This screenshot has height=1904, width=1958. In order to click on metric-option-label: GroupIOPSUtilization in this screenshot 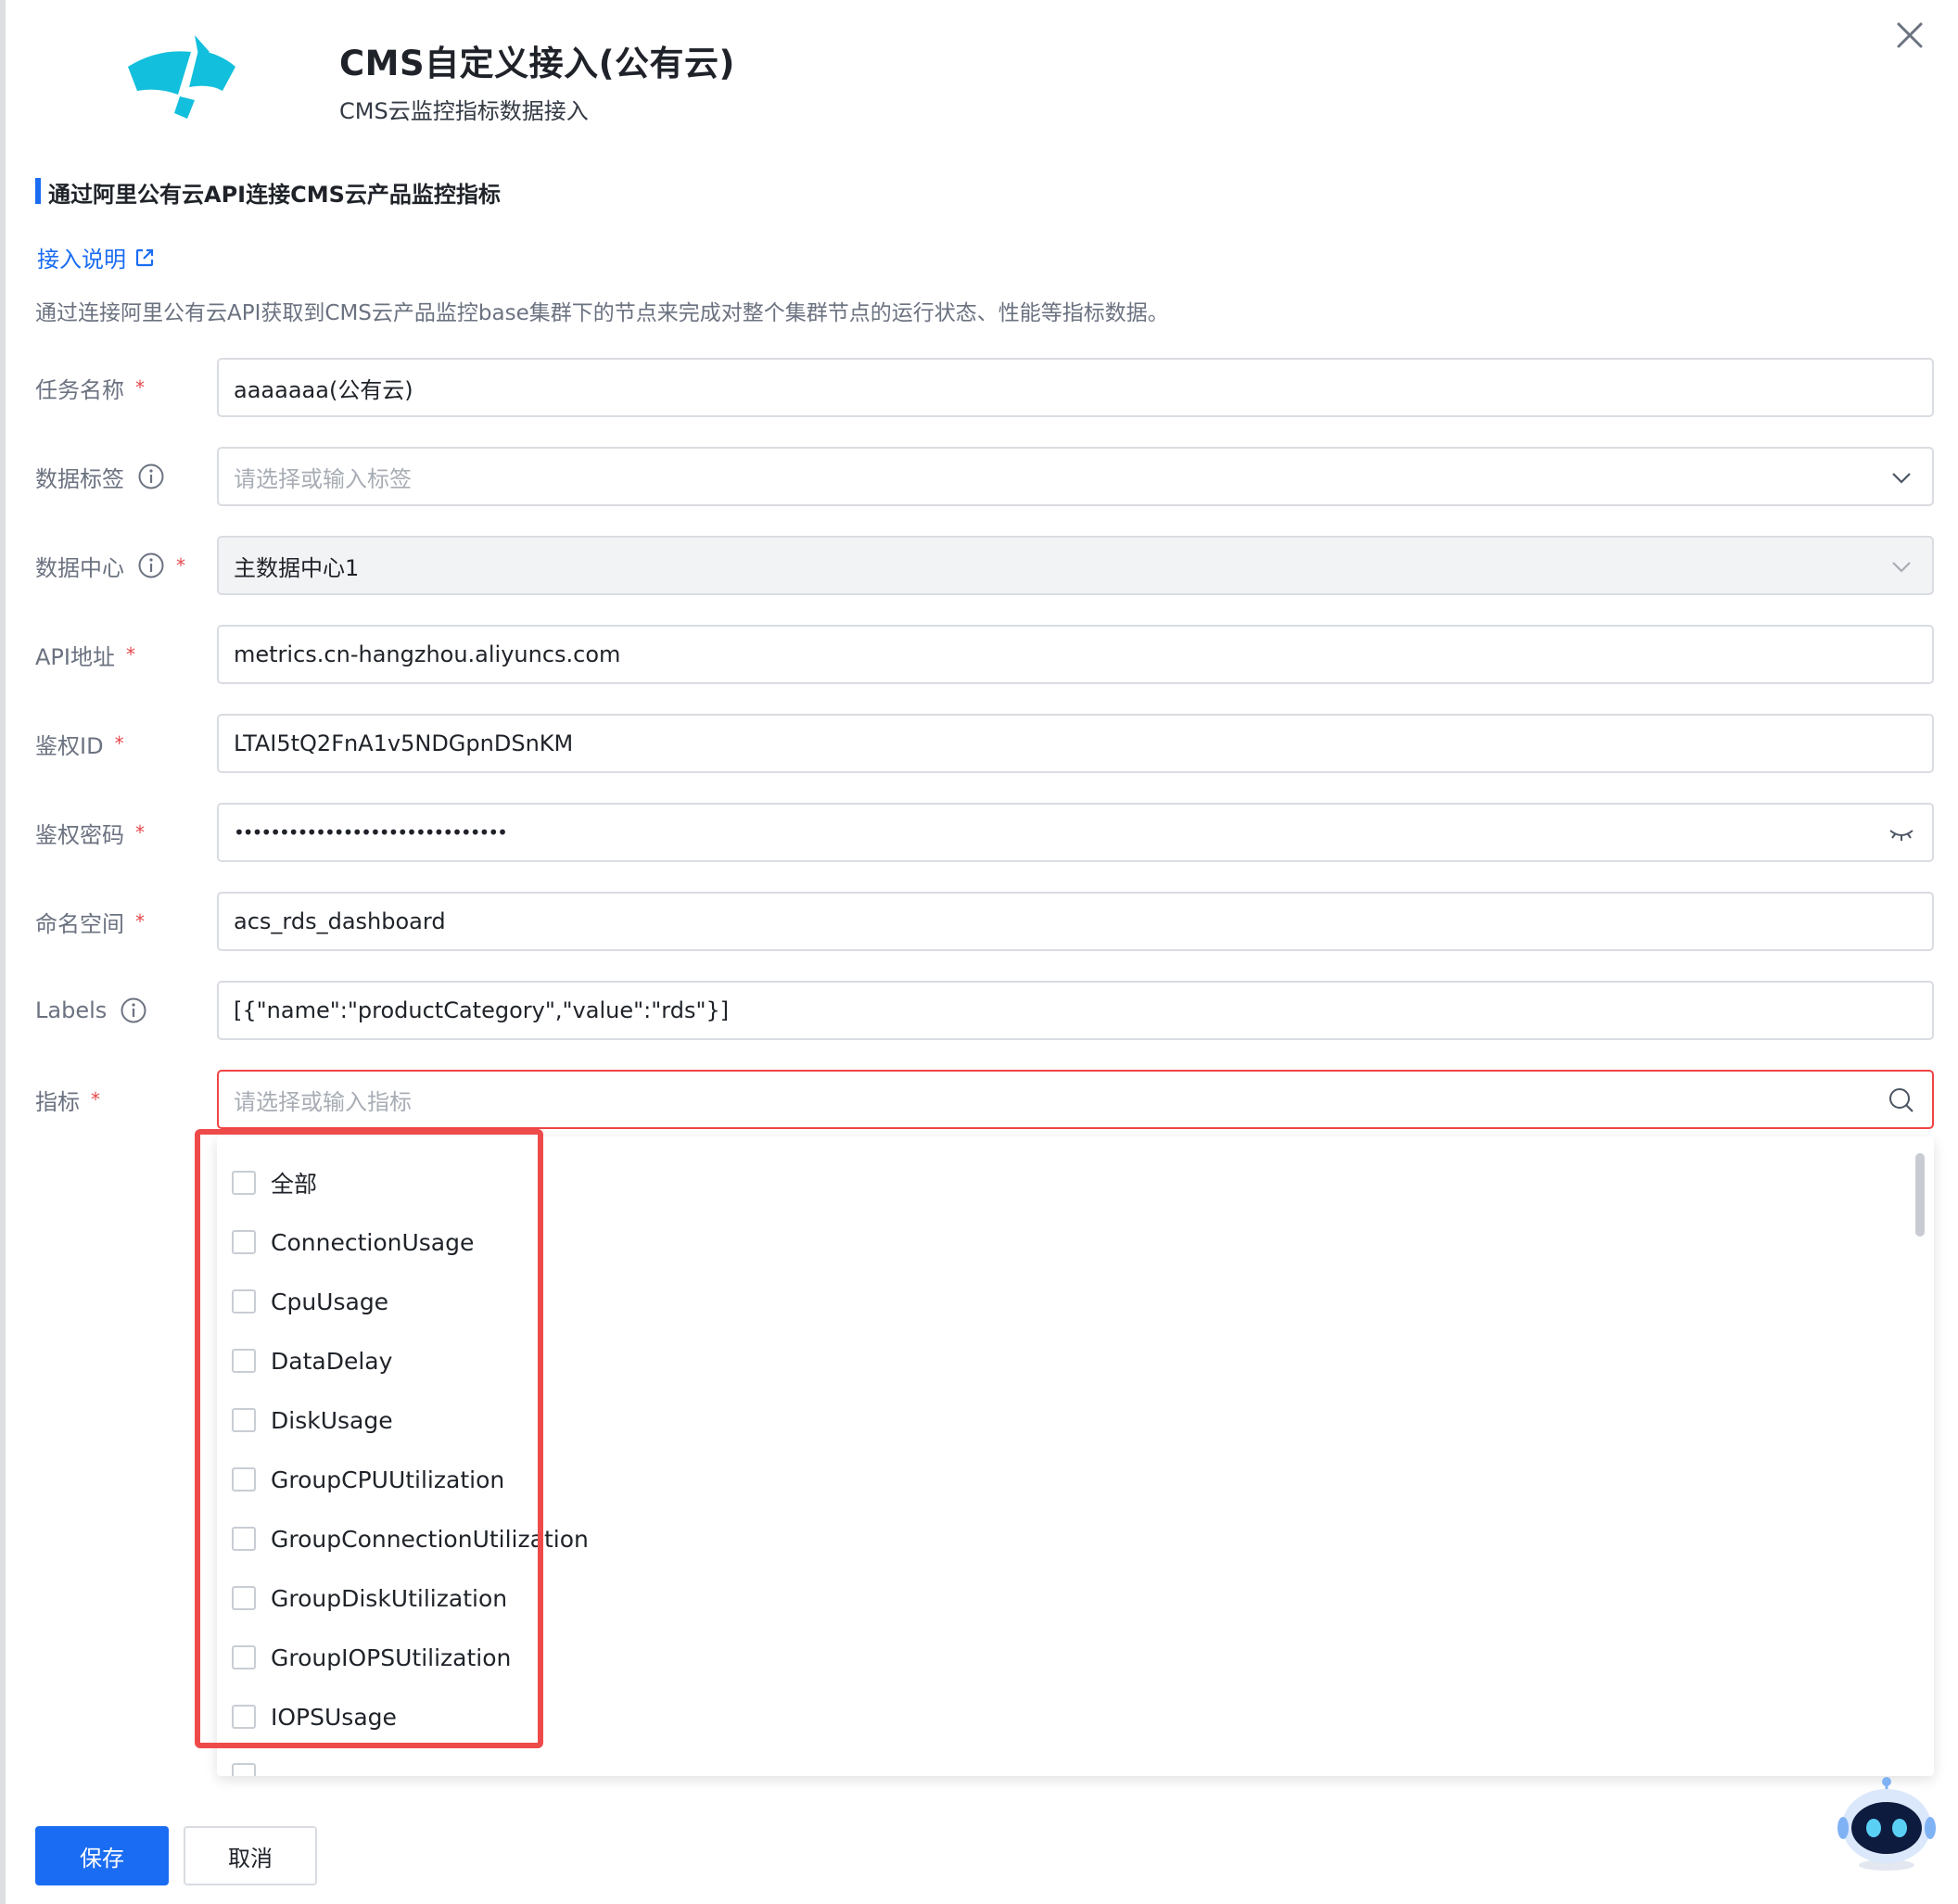, I will do `click(391, 1657)`.